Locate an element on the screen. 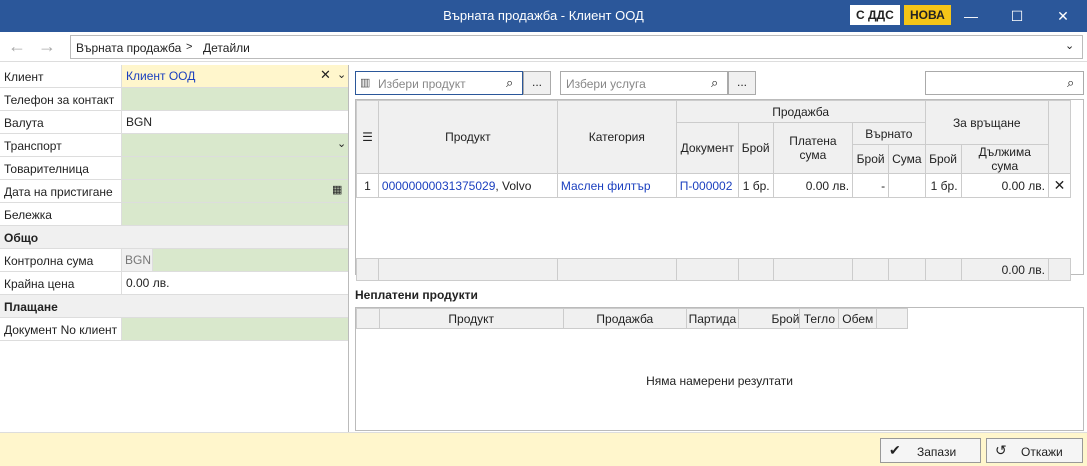 This screenshot has width=1087, height=466. currency-field: BGN is located at coordinates (234, 122).